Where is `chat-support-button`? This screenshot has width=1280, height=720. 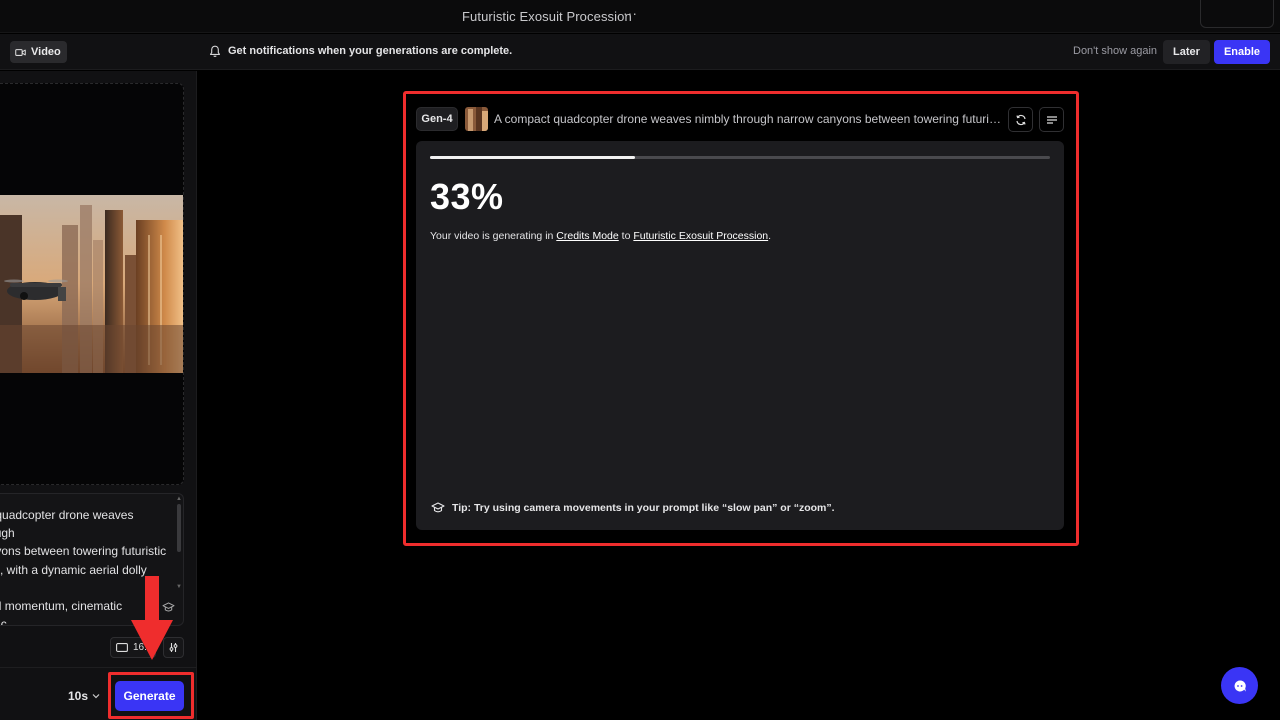
chat-support-button is located at coordinates (1239, 685).